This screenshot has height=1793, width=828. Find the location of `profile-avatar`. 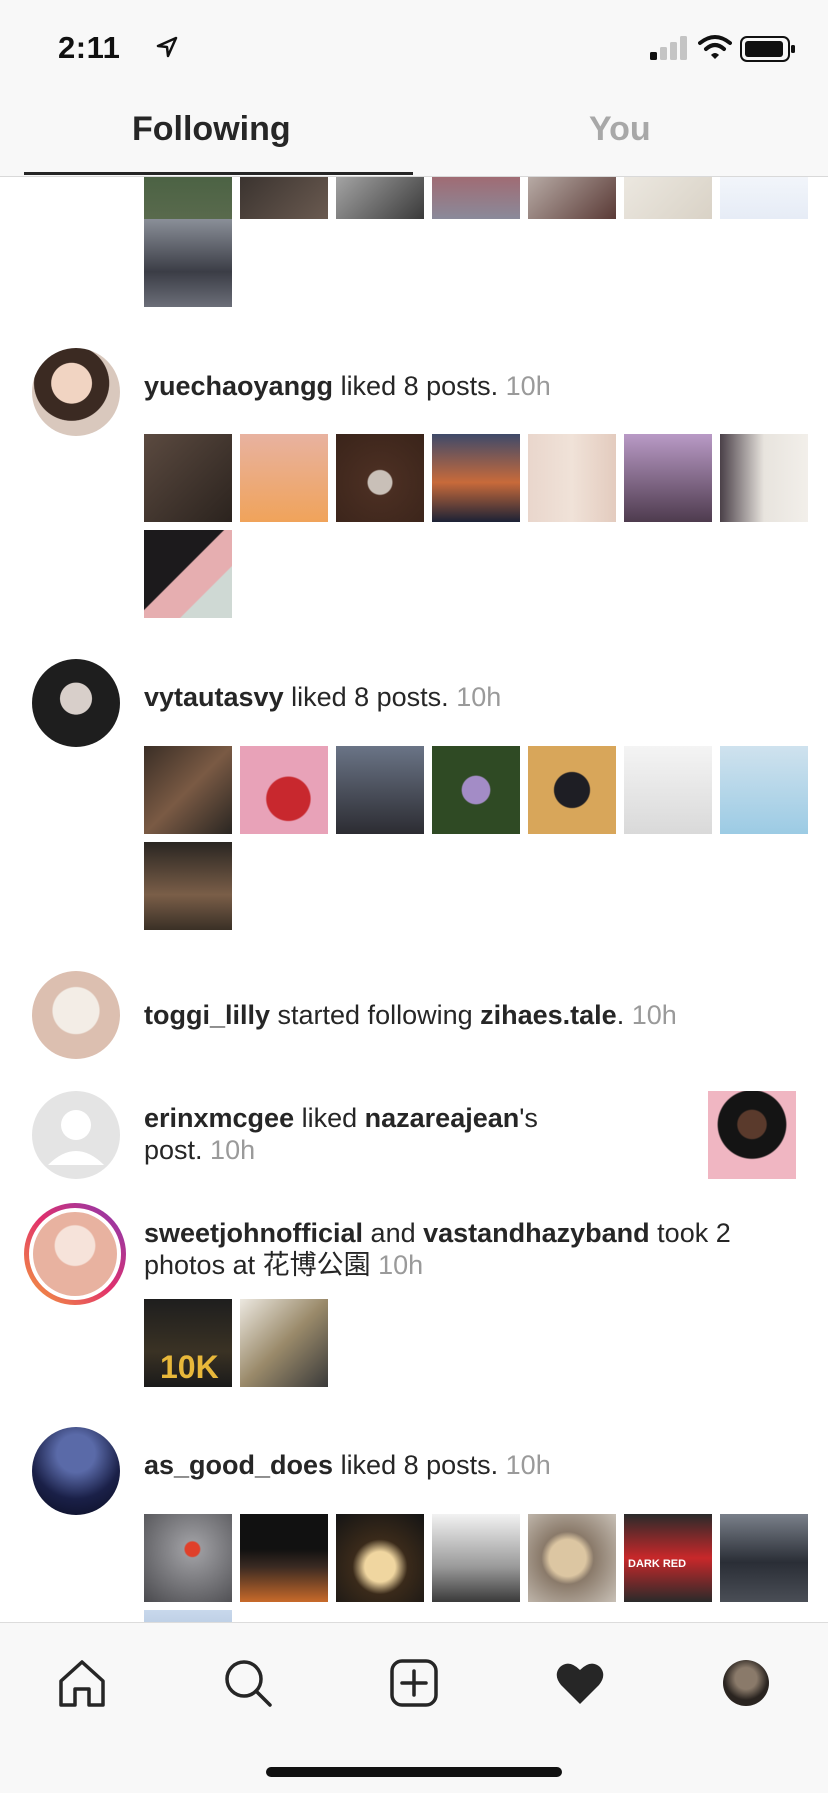

profile-avatar is located at coordinates (746, 1683).